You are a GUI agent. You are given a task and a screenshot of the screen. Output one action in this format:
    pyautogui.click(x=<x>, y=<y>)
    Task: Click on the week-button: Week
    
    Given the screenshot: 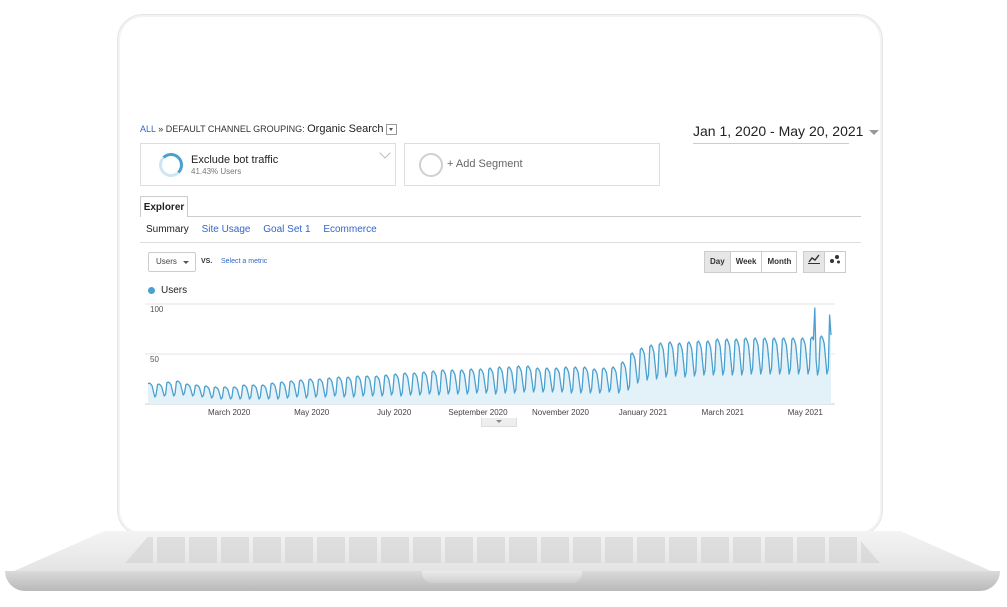 What is the action you would take?
    pyautogui.click(x=745, y=262)
    